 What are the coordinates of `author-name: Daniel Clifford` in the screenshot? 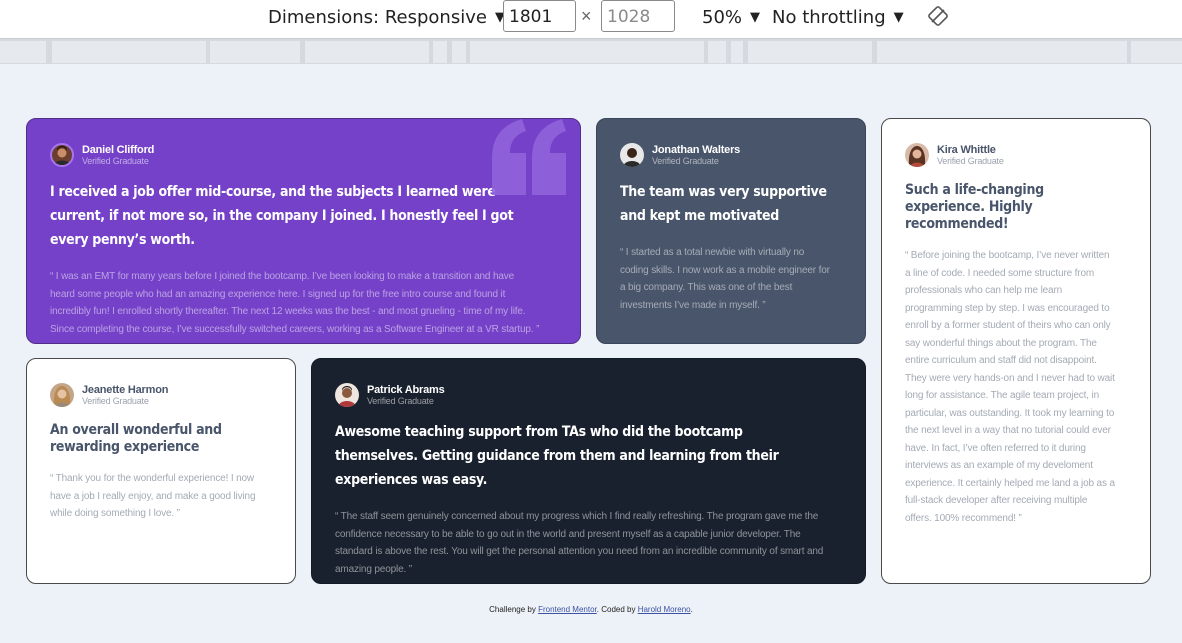 It's located at (118, 149).